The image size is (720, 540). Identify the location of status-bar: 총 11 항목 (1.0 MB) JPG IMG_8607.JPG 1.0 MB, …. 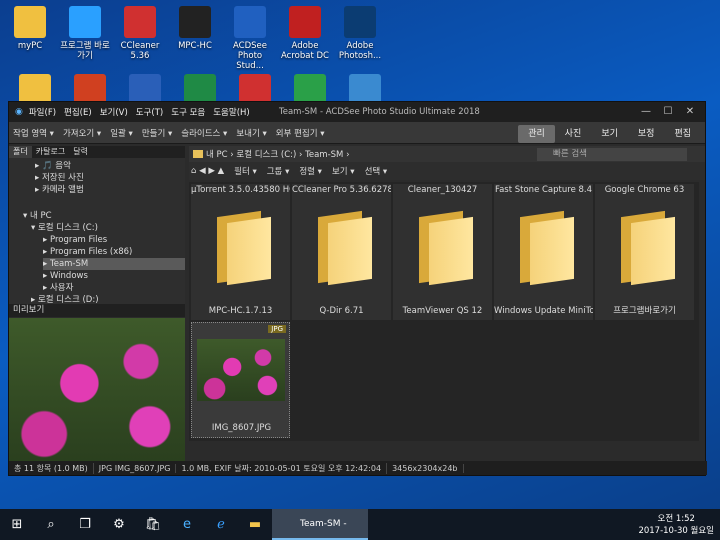
(358, 468).